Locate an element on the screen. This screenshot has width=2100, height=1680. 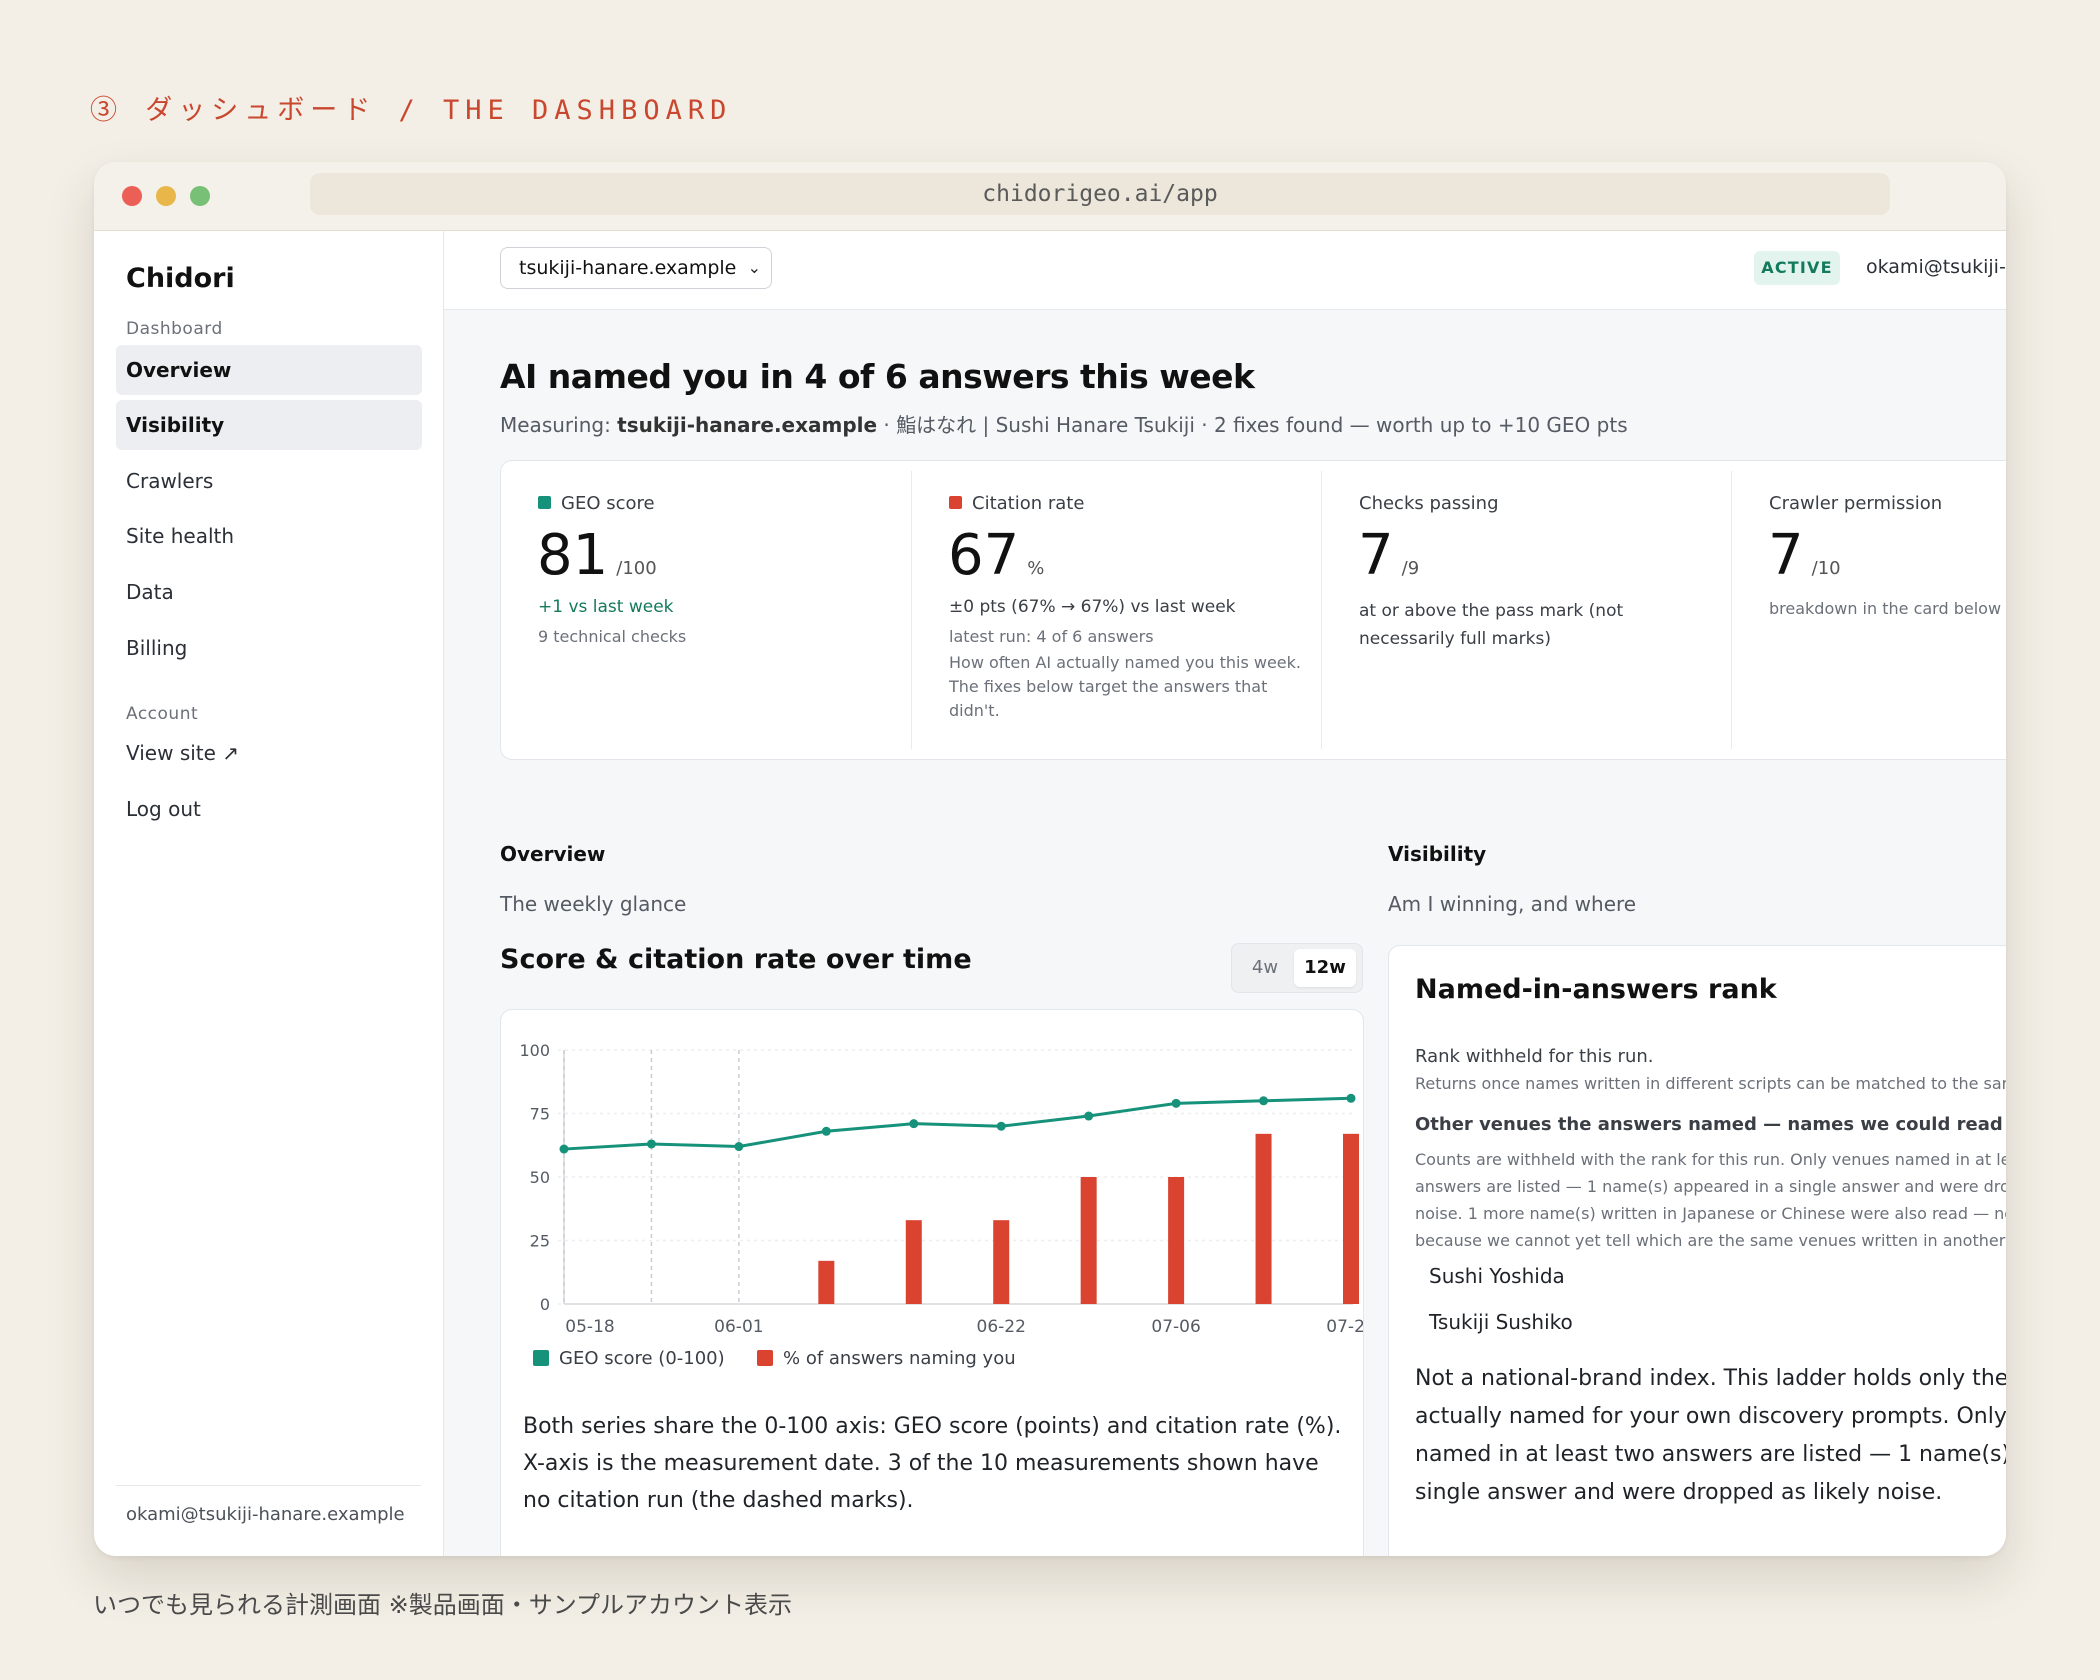
metric-label: Citation rate is located at coordinates (1016, 503).